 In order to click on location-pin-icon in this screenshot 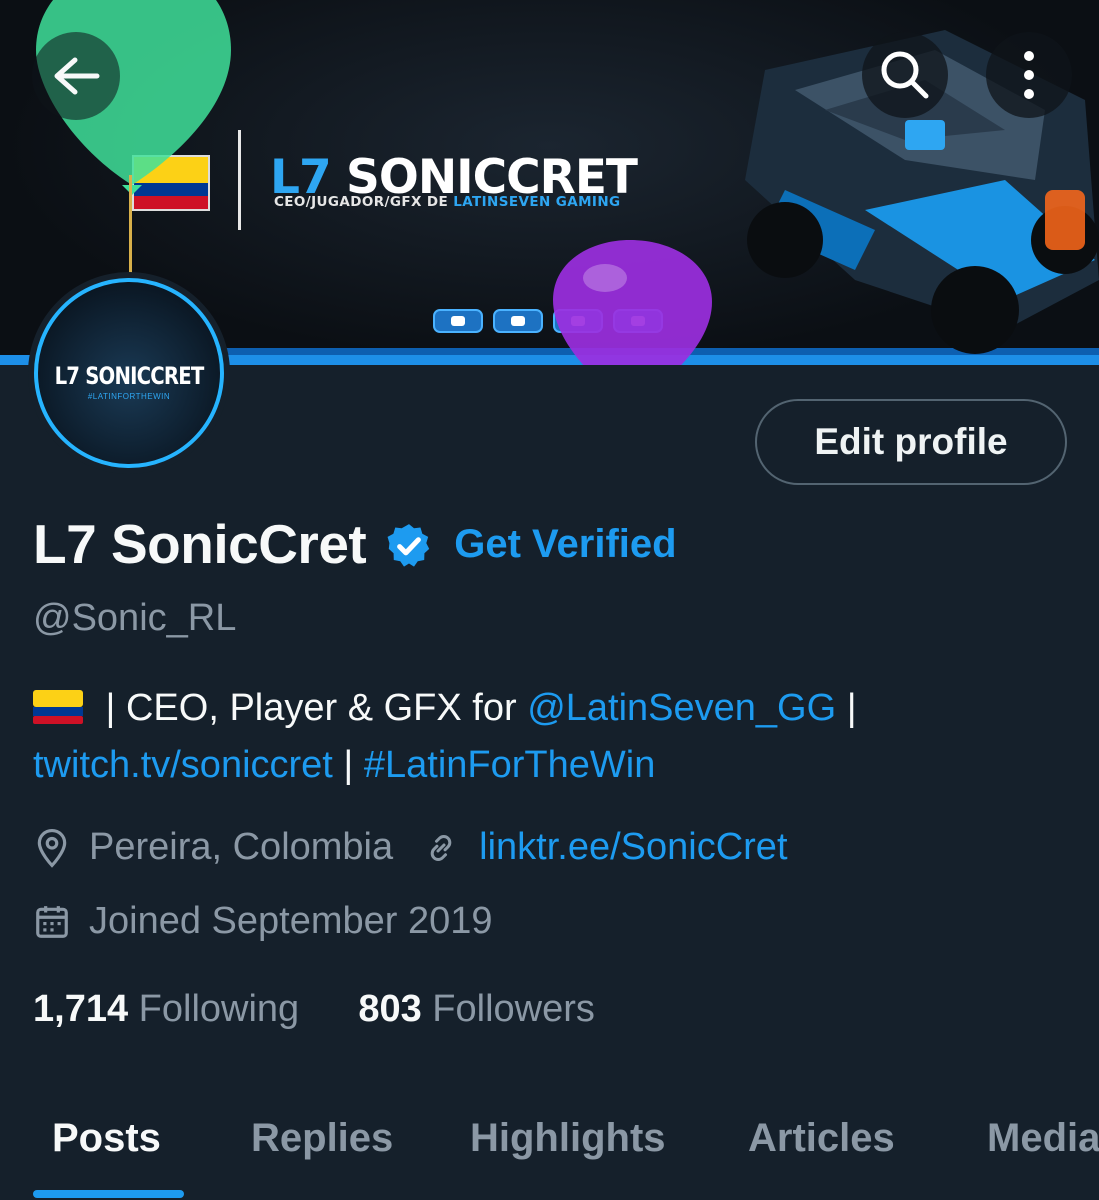, I will do `click(52, 848)`.